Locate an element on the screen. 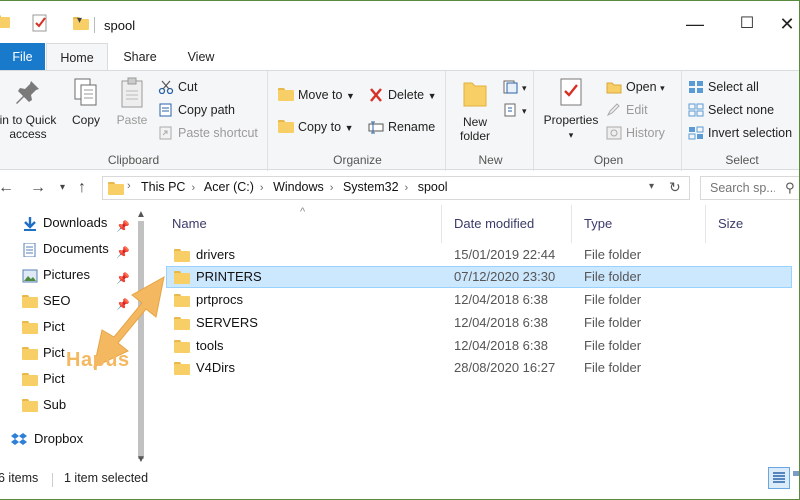 This screenshot has width=800, height=500. breadcrumb-windows: Windows is located at coordinates (298, 187).